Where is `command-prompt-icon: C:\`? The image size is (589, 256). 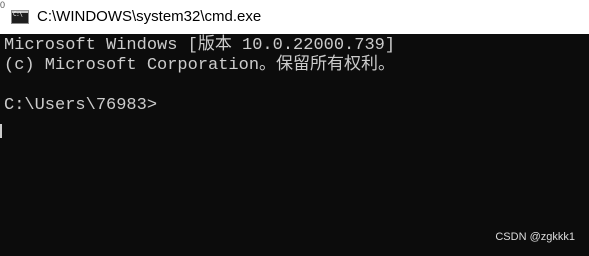
command-prompt-icon: C:\ is located at coordinates (20, 17).